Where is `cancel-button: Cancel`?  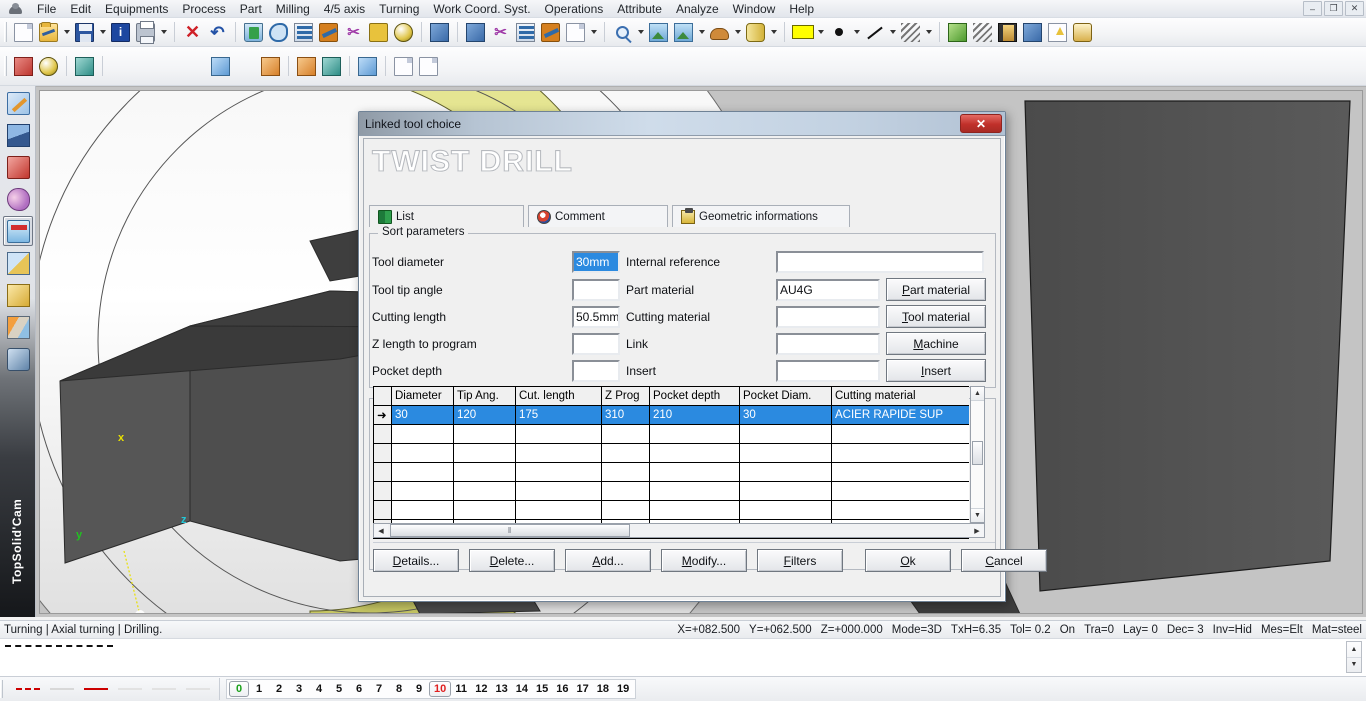 cancel-button: Cancel is located at coordinates (1004, 560).